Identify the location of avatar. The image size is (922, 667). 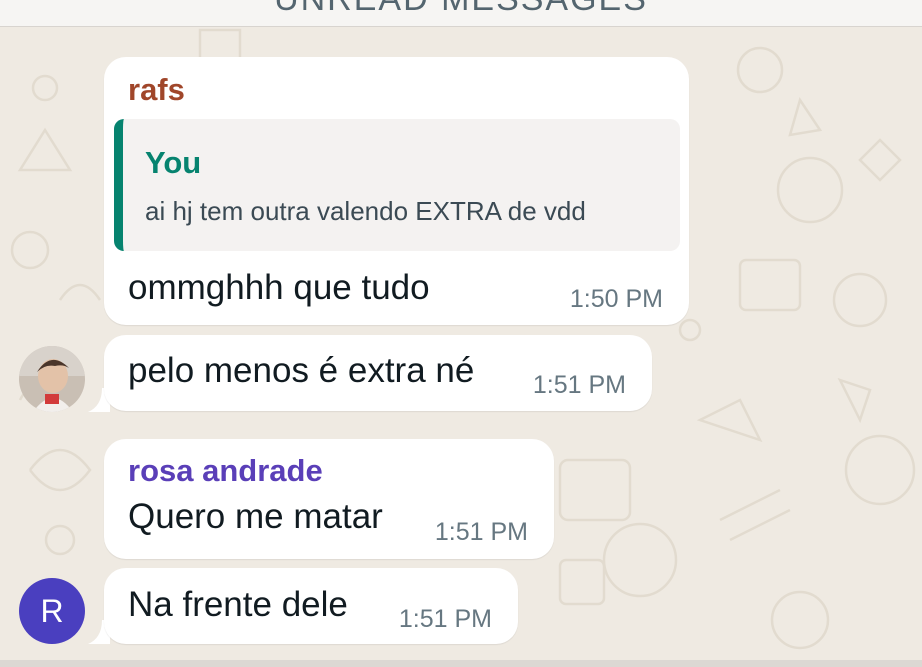
(52, 379).